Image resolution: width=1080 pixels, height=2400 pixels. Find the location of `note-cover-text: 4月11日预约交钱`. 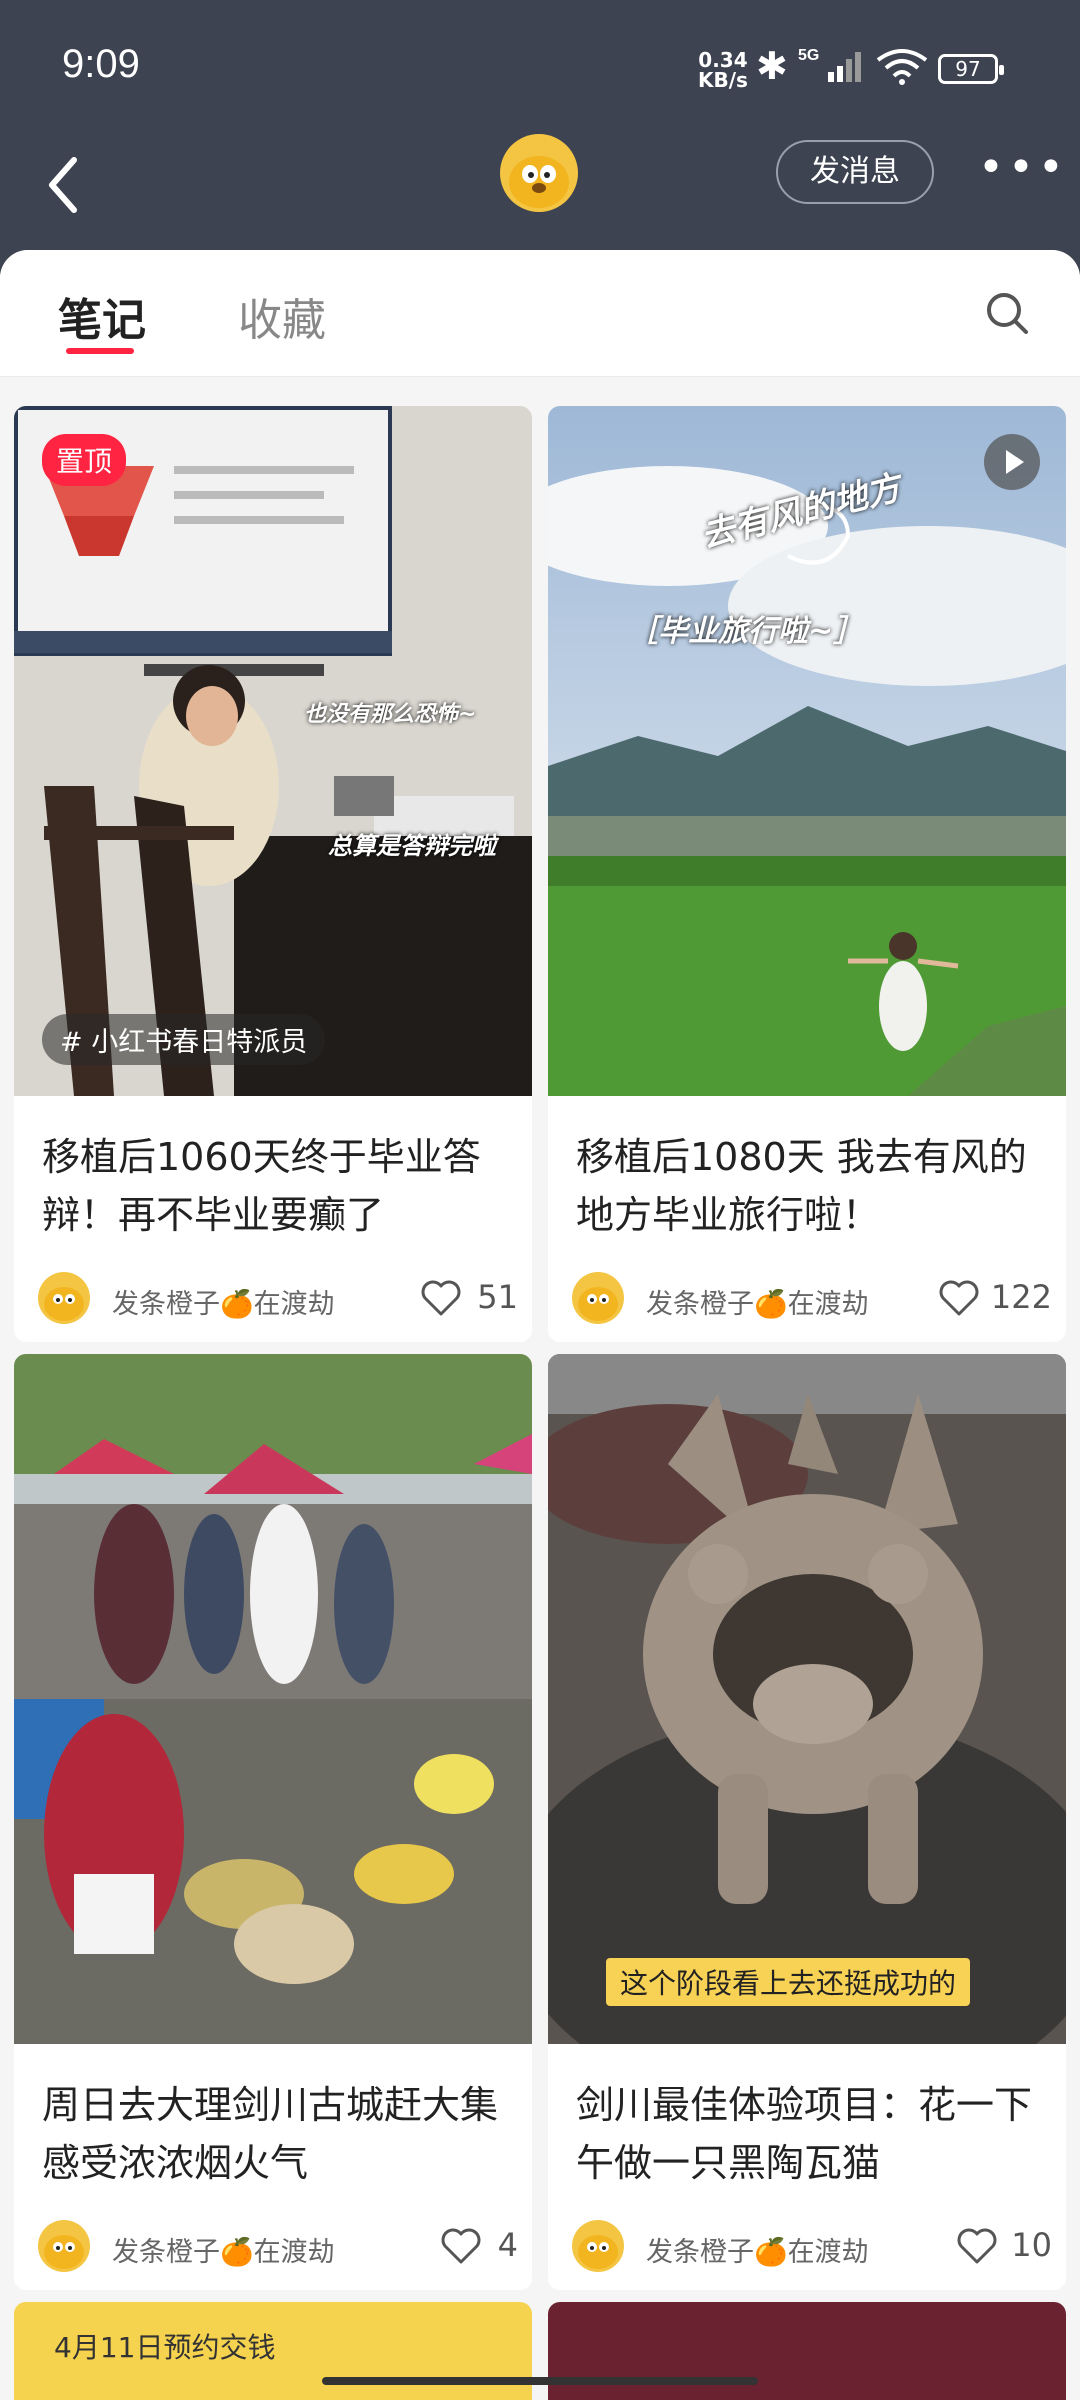

note-cover-text: 4月11日预约交钱 is located at coordinates (165, 2347).